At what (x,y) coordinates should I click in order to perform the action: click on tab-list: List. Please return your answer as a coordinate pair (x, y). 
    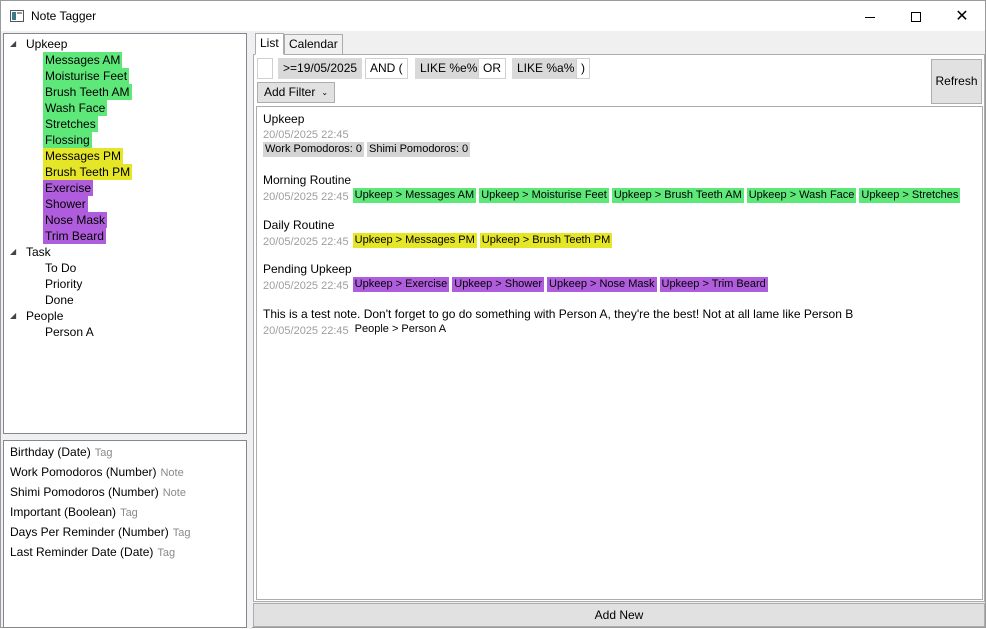
    Looking at the image, I should click on (269, 44).